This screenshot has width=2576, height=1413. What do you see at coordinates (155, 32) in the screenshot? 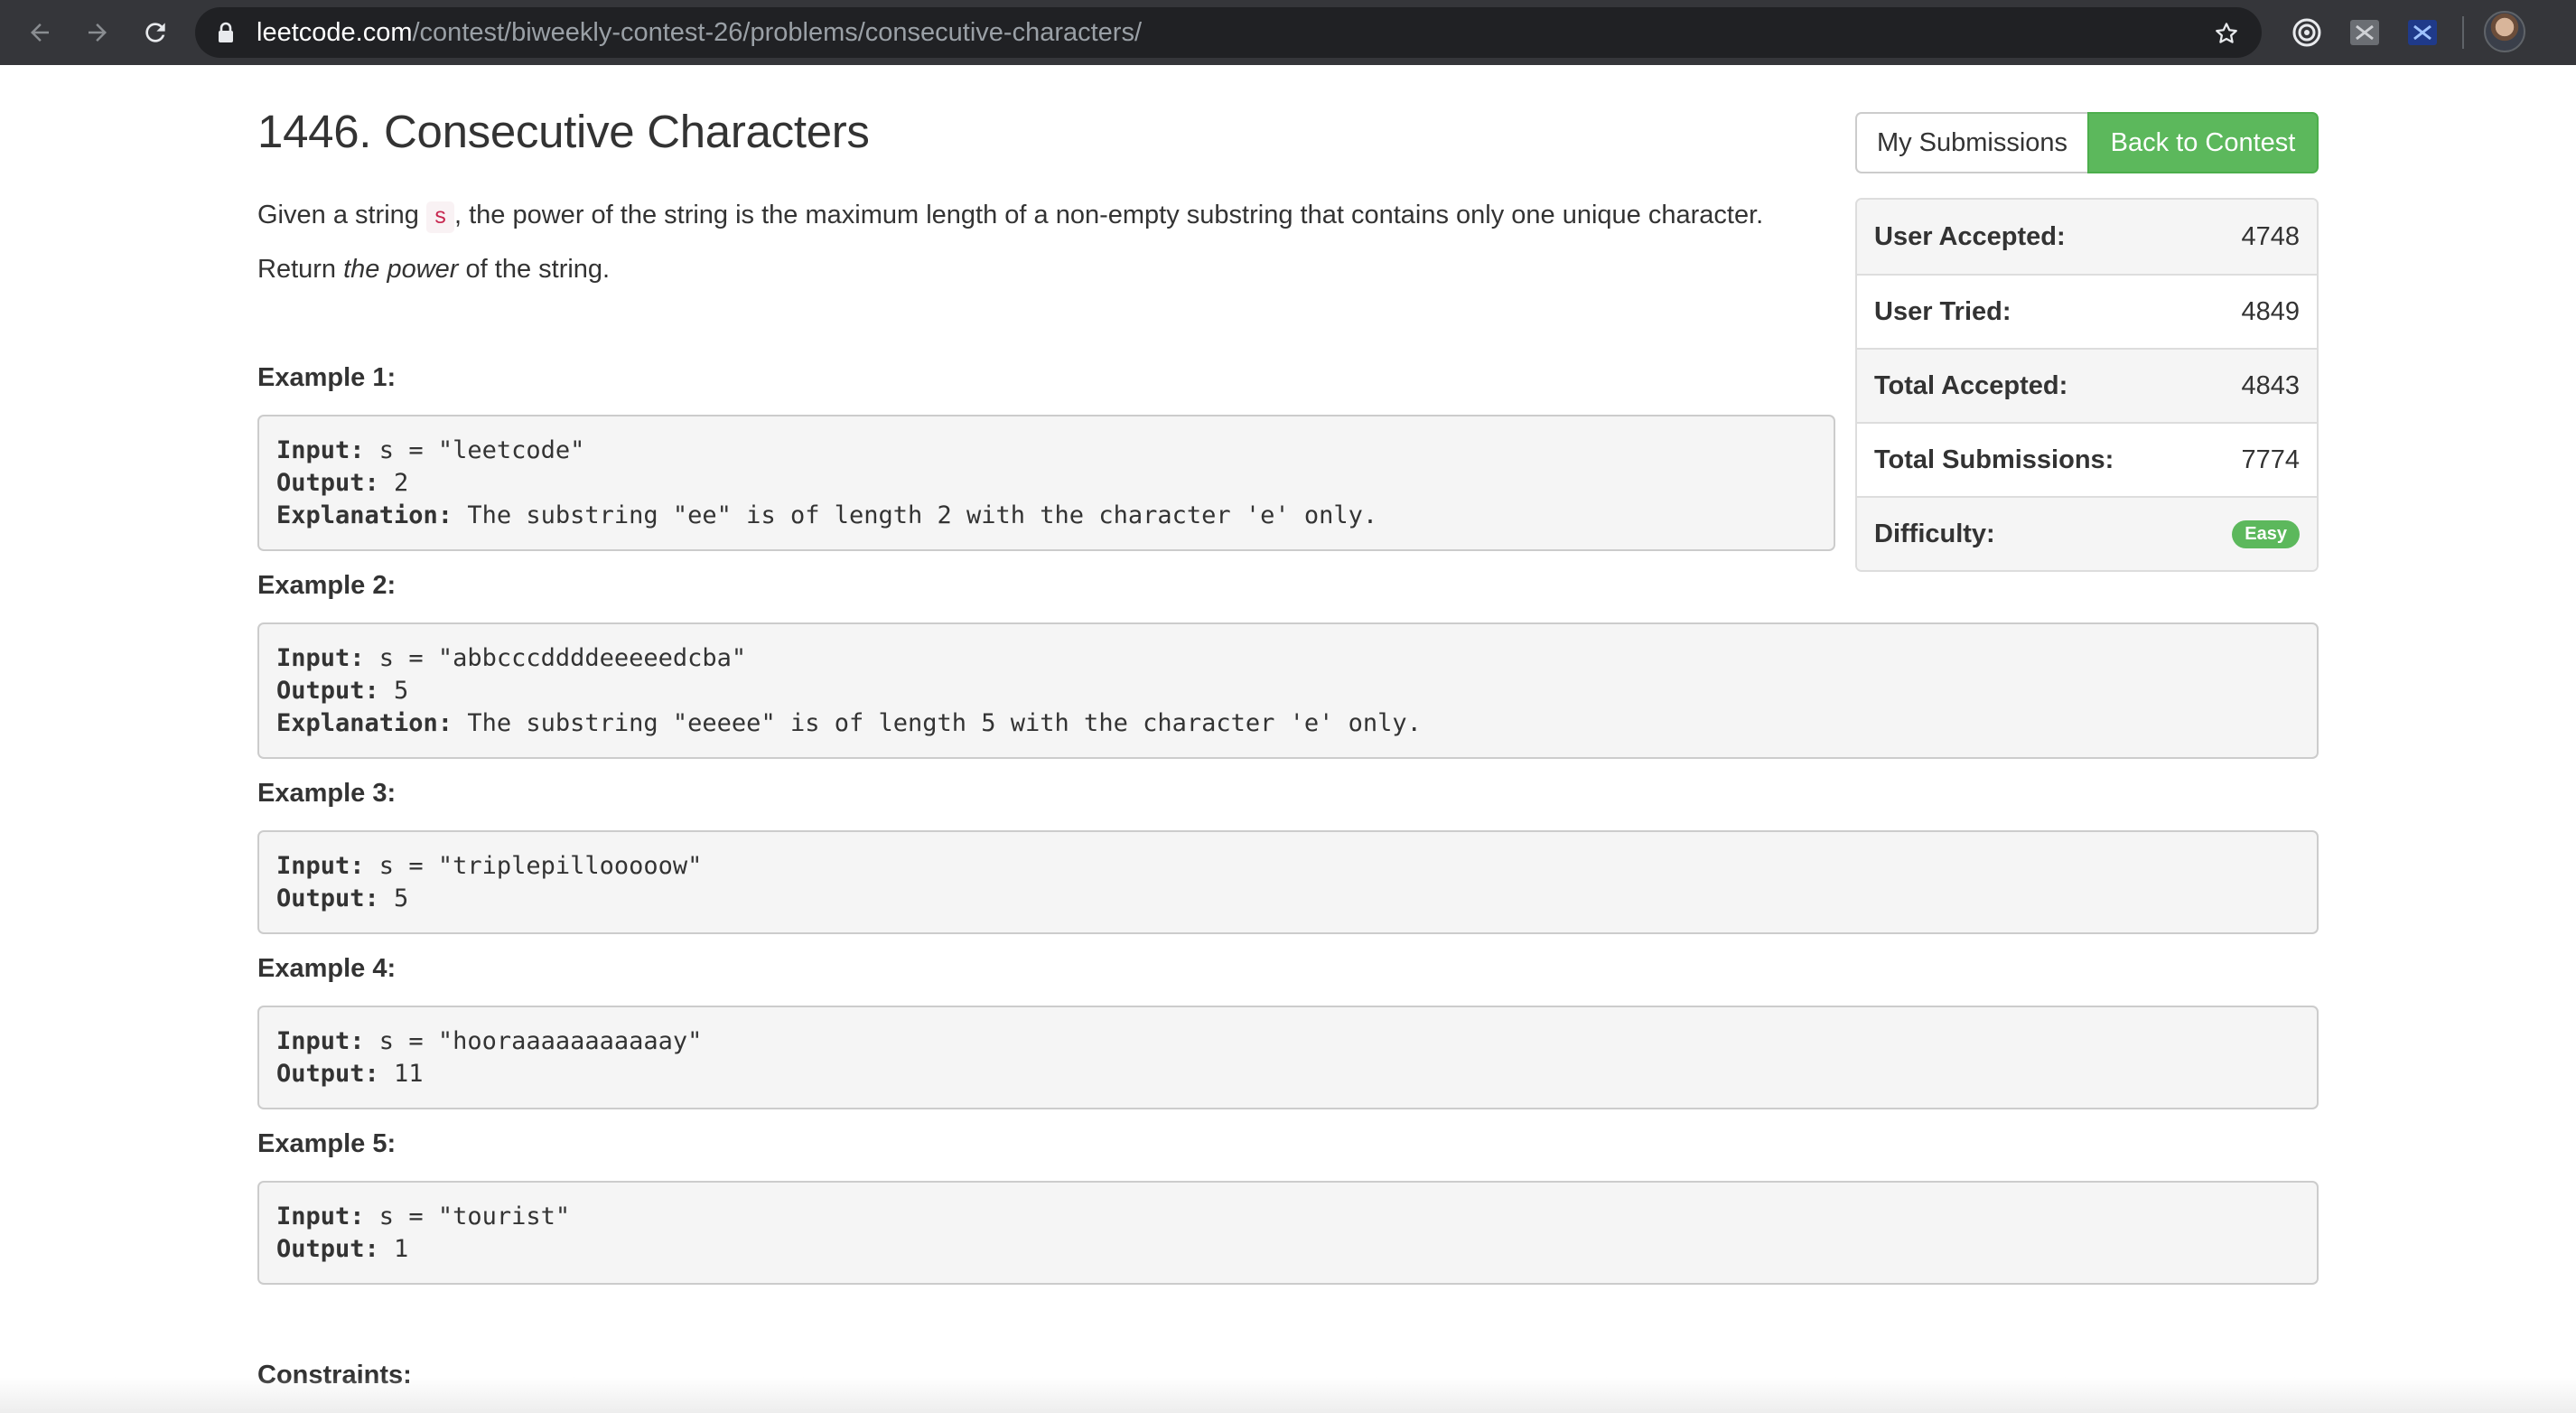
I see `reload-icon` at bounding box center [155, 32].